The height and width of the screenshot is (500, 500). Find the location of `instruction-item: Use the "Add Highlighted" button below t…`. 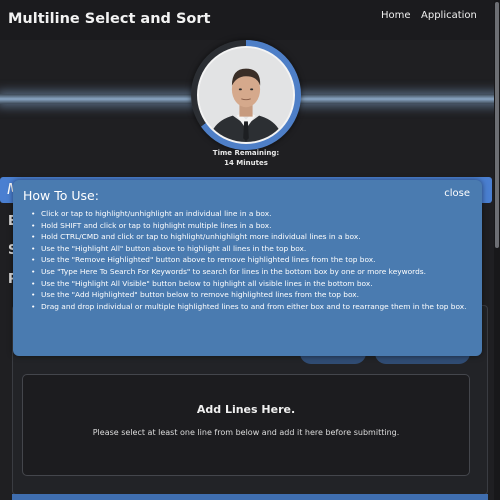

instruction-item: Use the "Add Highlighted" button below t… is located at coordinates (248, 295).